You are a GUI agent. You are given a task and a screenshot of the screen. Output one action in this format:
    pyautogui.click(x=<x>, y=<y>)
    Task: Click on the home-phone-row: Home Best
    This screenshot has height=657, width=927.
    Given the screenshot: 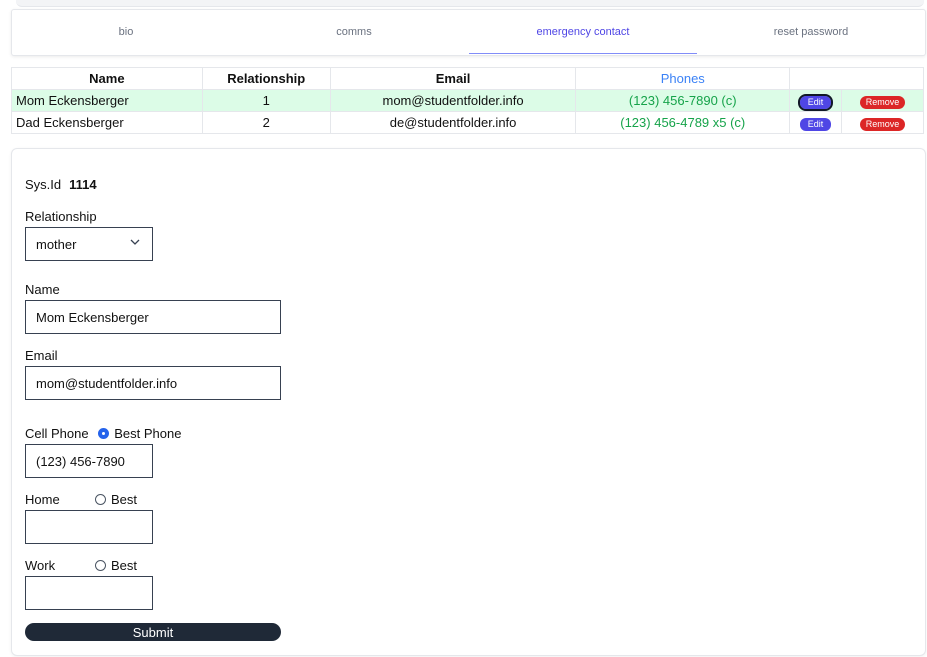 What is the action you would take?
    pyautogui.click(x=81, y=499)
    